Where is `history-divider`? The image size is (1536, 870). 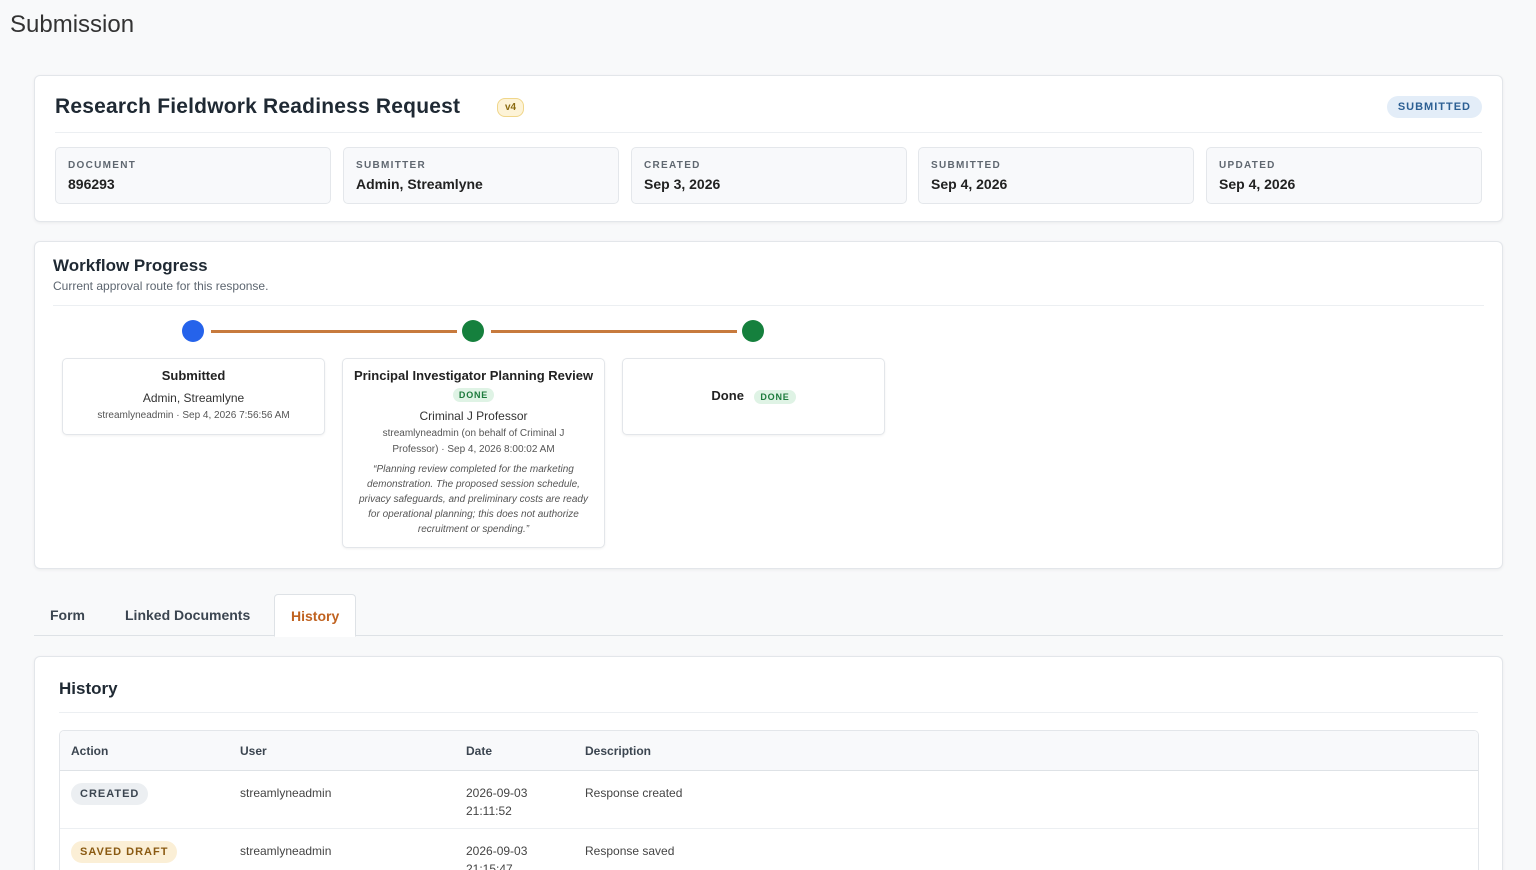
history-divider is located at coordinates (768, 712).